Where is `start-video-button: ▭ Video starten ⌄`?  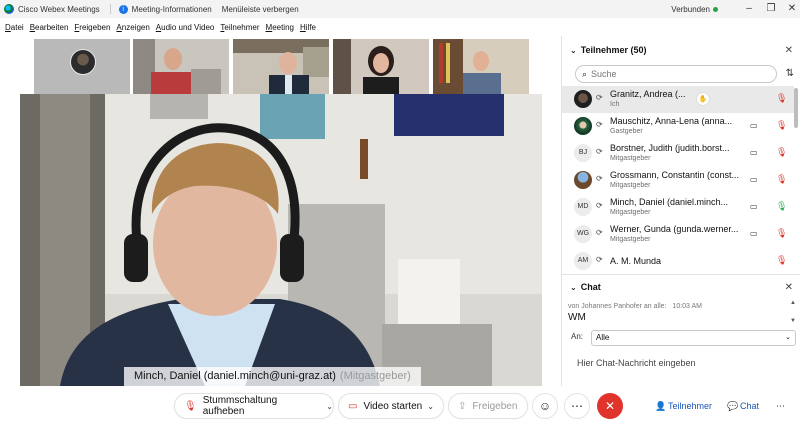
start-video-button: ▭ Video starten ⌄ is located at coordinates (391, 406).